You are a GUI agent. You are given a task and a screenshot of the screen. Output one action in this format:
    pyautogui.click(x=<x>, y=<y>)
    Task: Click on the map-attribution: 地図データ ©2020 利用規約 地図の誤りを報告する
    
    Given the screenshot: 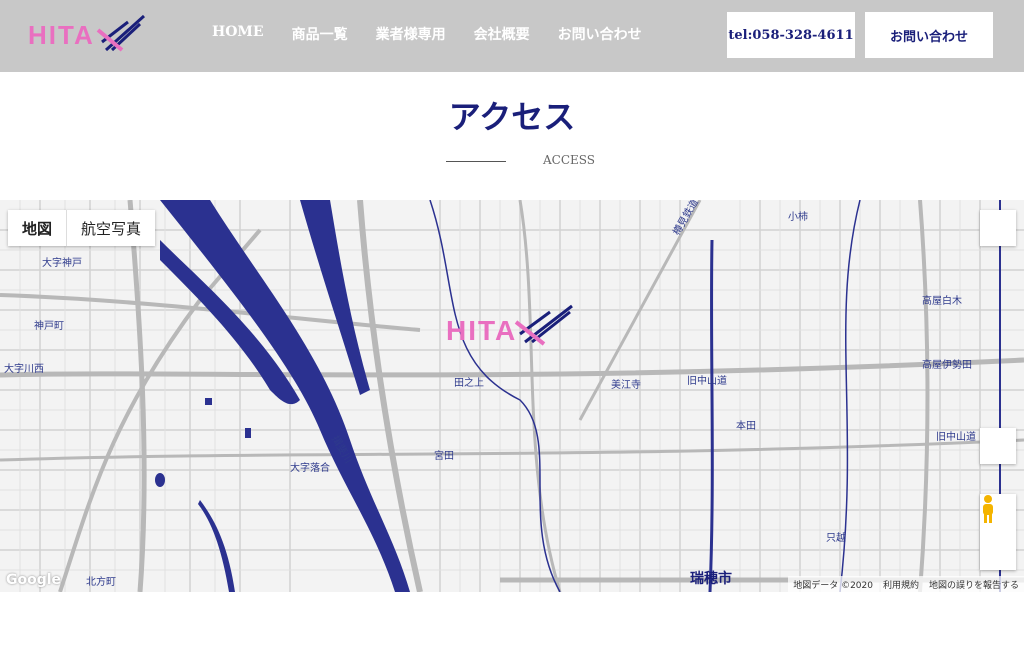 What is the action you would take?
    pyautogui.click(x=906, y=584)
    